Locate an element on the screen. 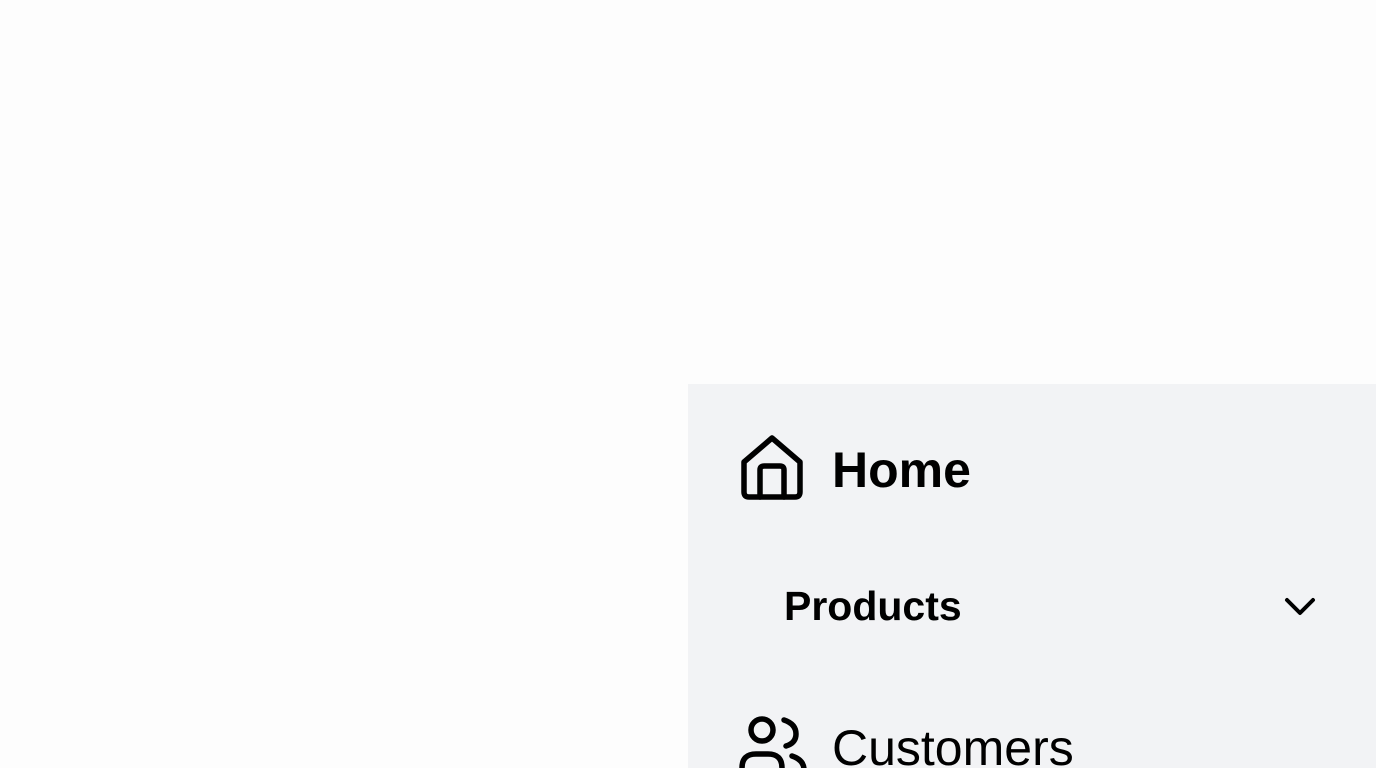 The image size is (1376, 768). sidebar-item-home: Home is located at coordinates (1032, 468).